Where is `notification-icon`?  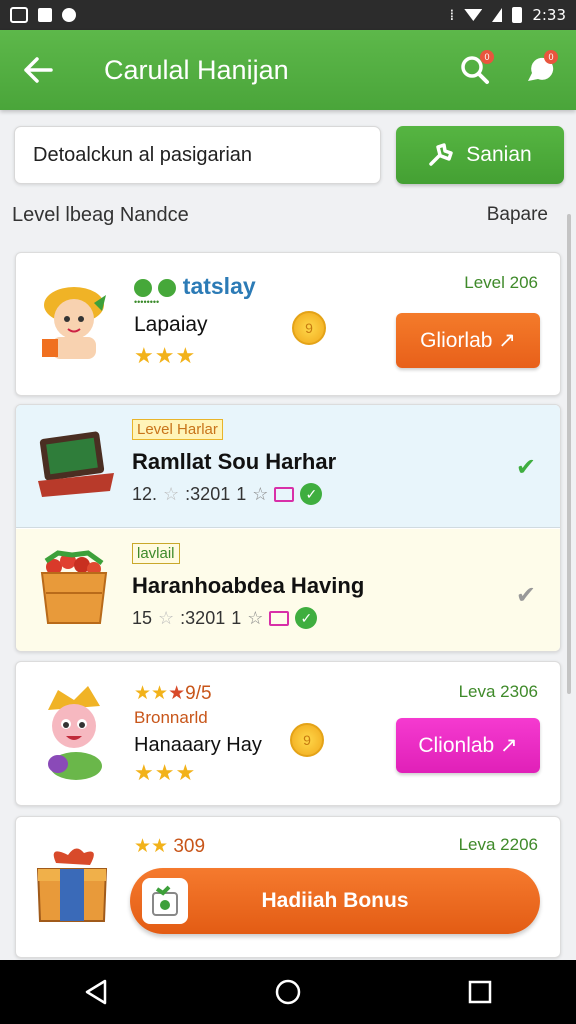
notification-icon is located at coordinates (69, 15).